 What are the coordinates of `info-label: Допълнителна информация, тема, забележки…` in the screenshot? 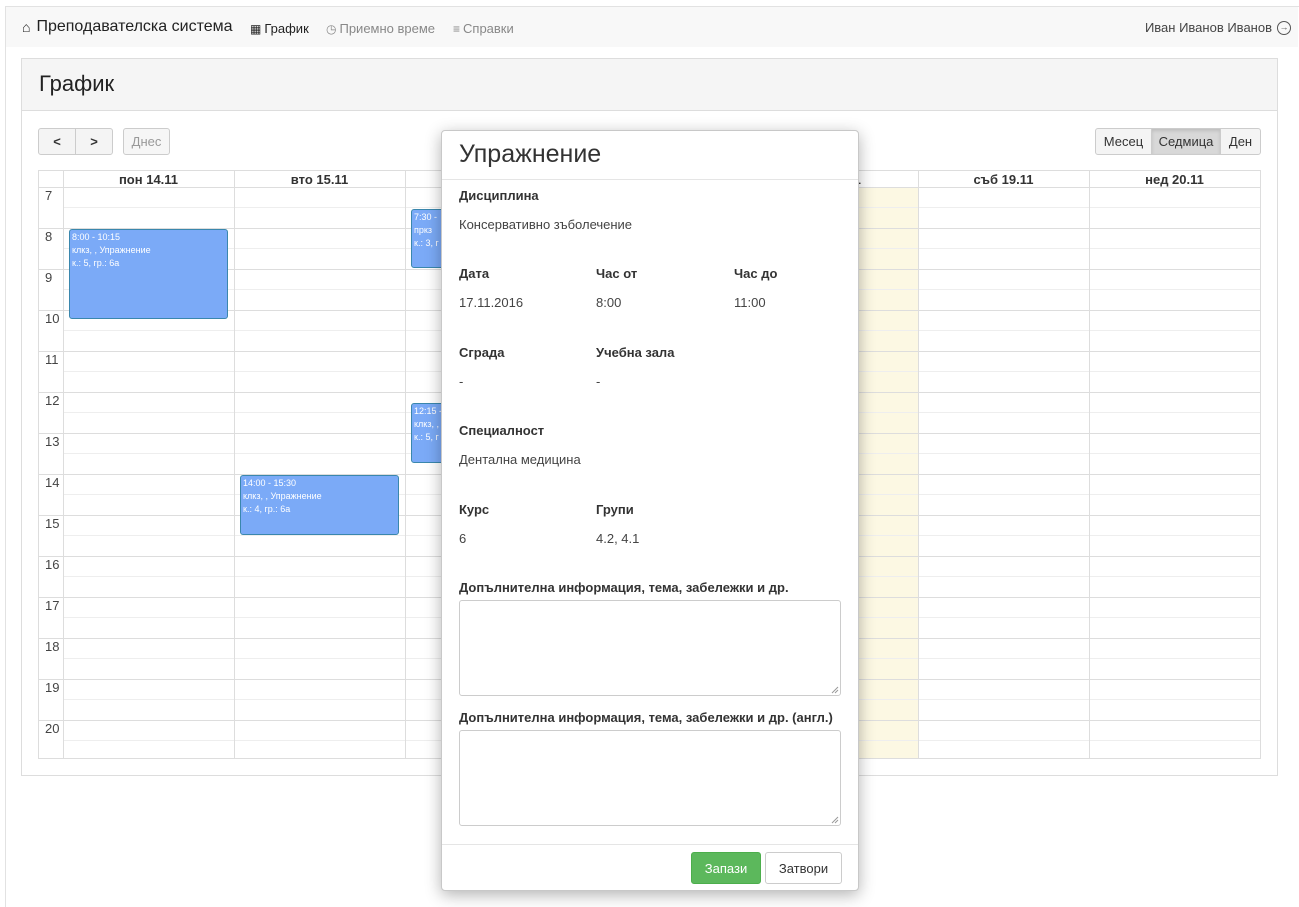 It's located at (624, 587).